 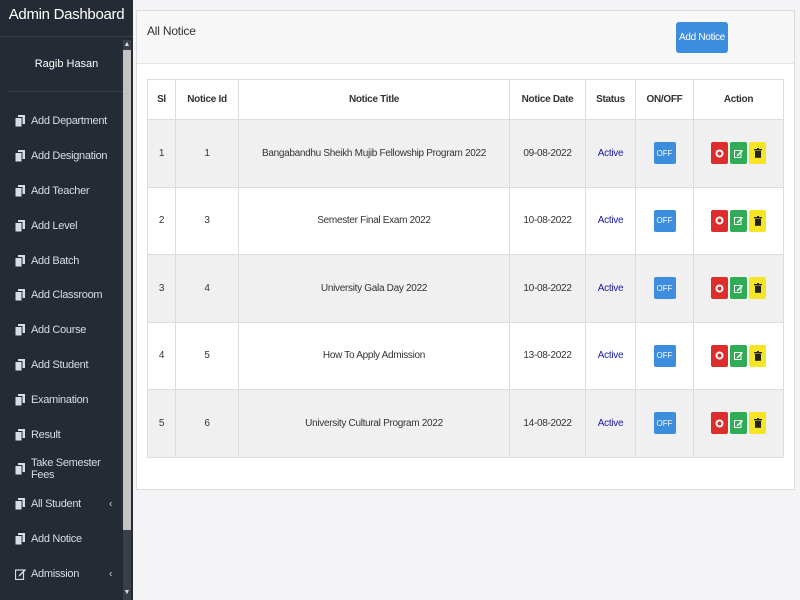 I want to click on cell-sl: 3, so click(x=161, y=288).